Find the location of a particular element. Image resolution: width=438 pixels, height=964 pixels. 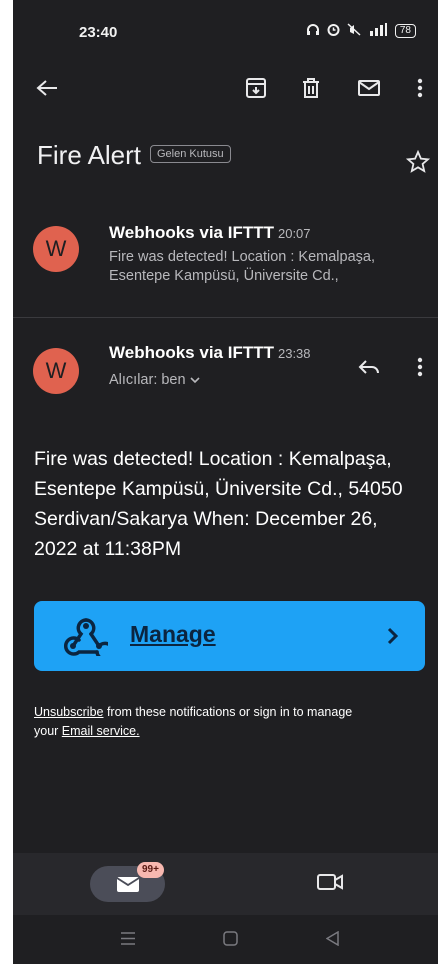

manage-button: Manage is located at coordinates (229, 636).